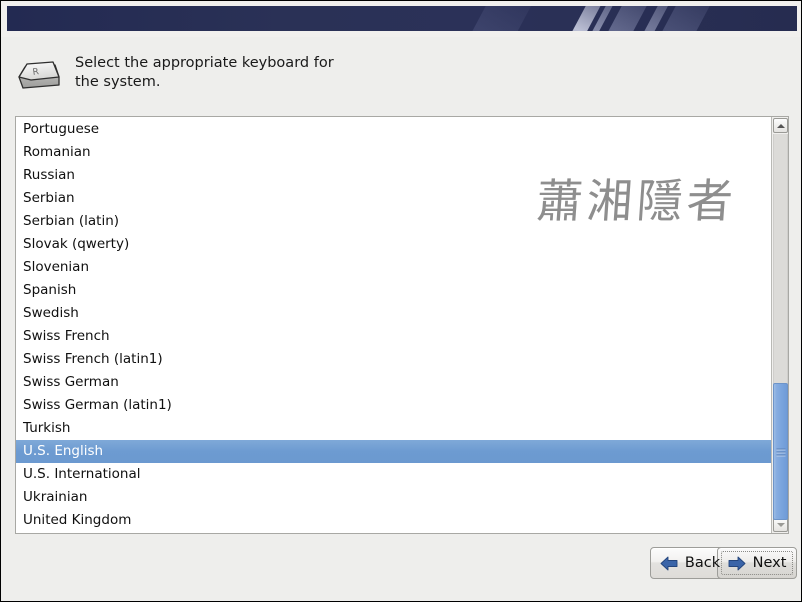 The width and height of the screenshot is (802, 602). I want to click on next-button: Next, so click(757, 563).